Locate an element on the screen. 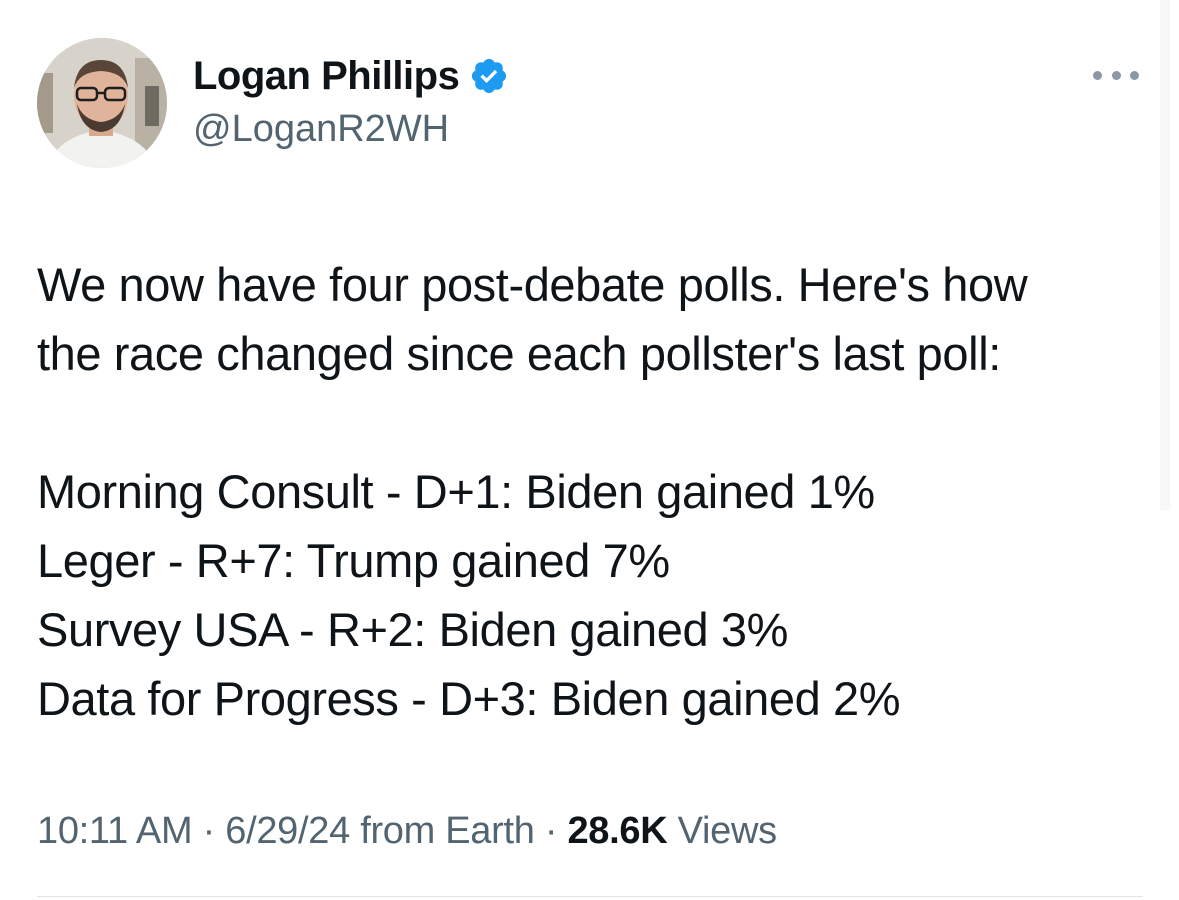 This screenshot has width=1179, height=900. scroll-edge is located at coordinates (1165, 255).